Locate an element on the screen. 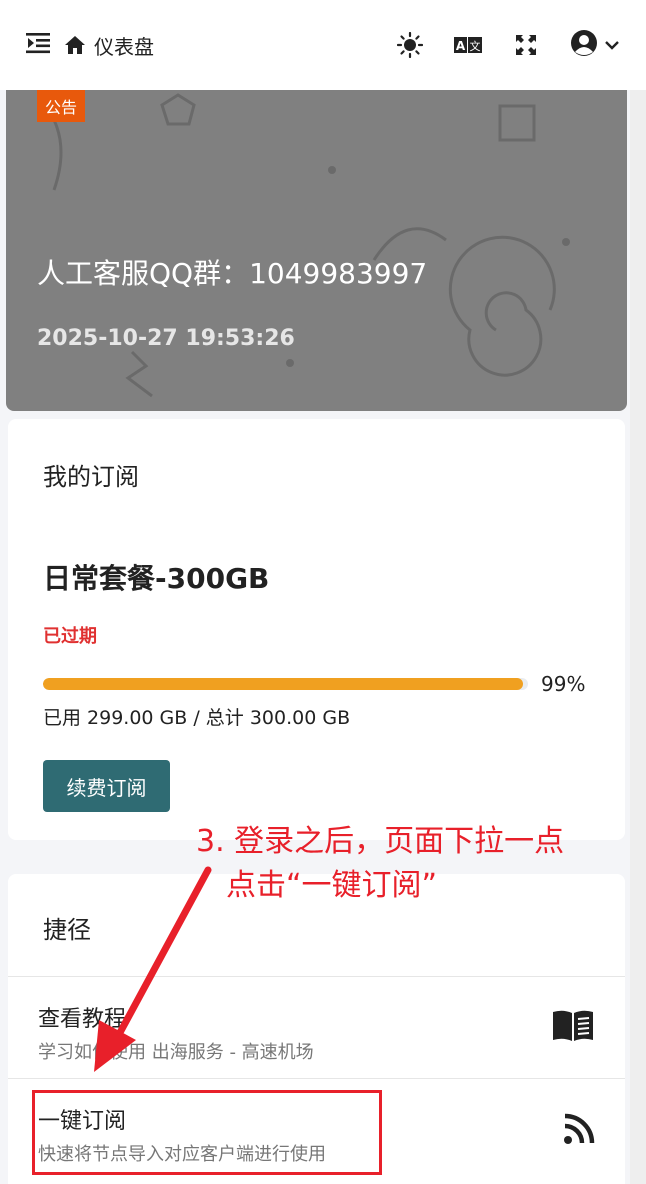 The height and width of the screenshot is (1184, 646). annotation-arrow is located at coordinates (153, 969).